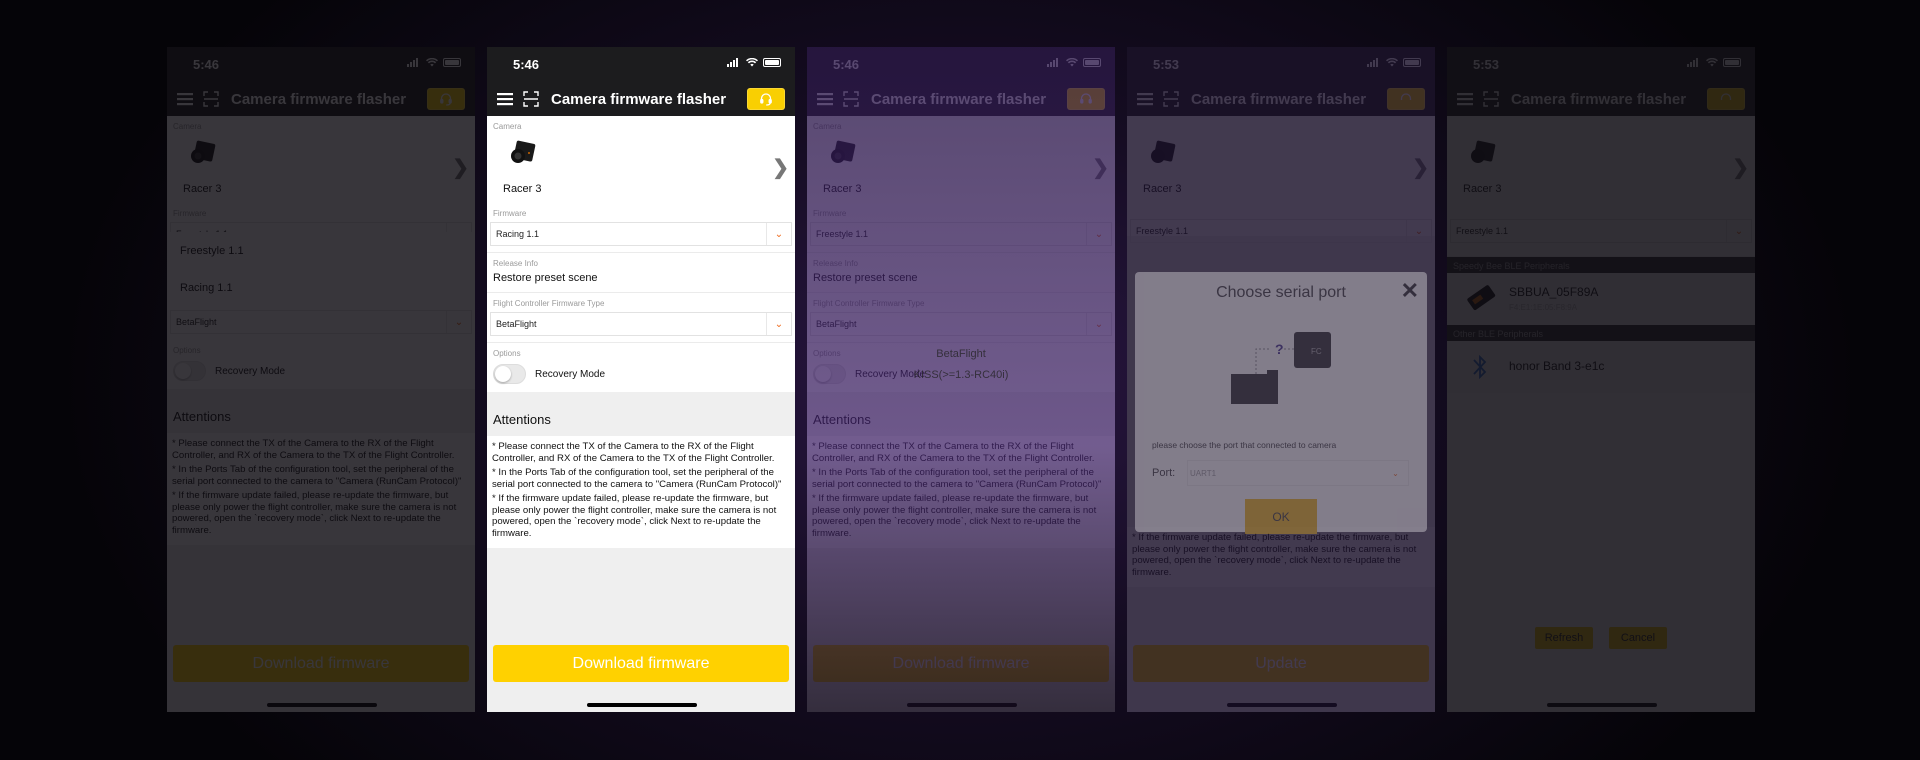 The width and height of the screenshot is (1920, 760). What do you see at coordinates (570, 374) in the screenshot?
I see `recovery-mode-label: Recovery Mode` at bounding box center [570, 374].